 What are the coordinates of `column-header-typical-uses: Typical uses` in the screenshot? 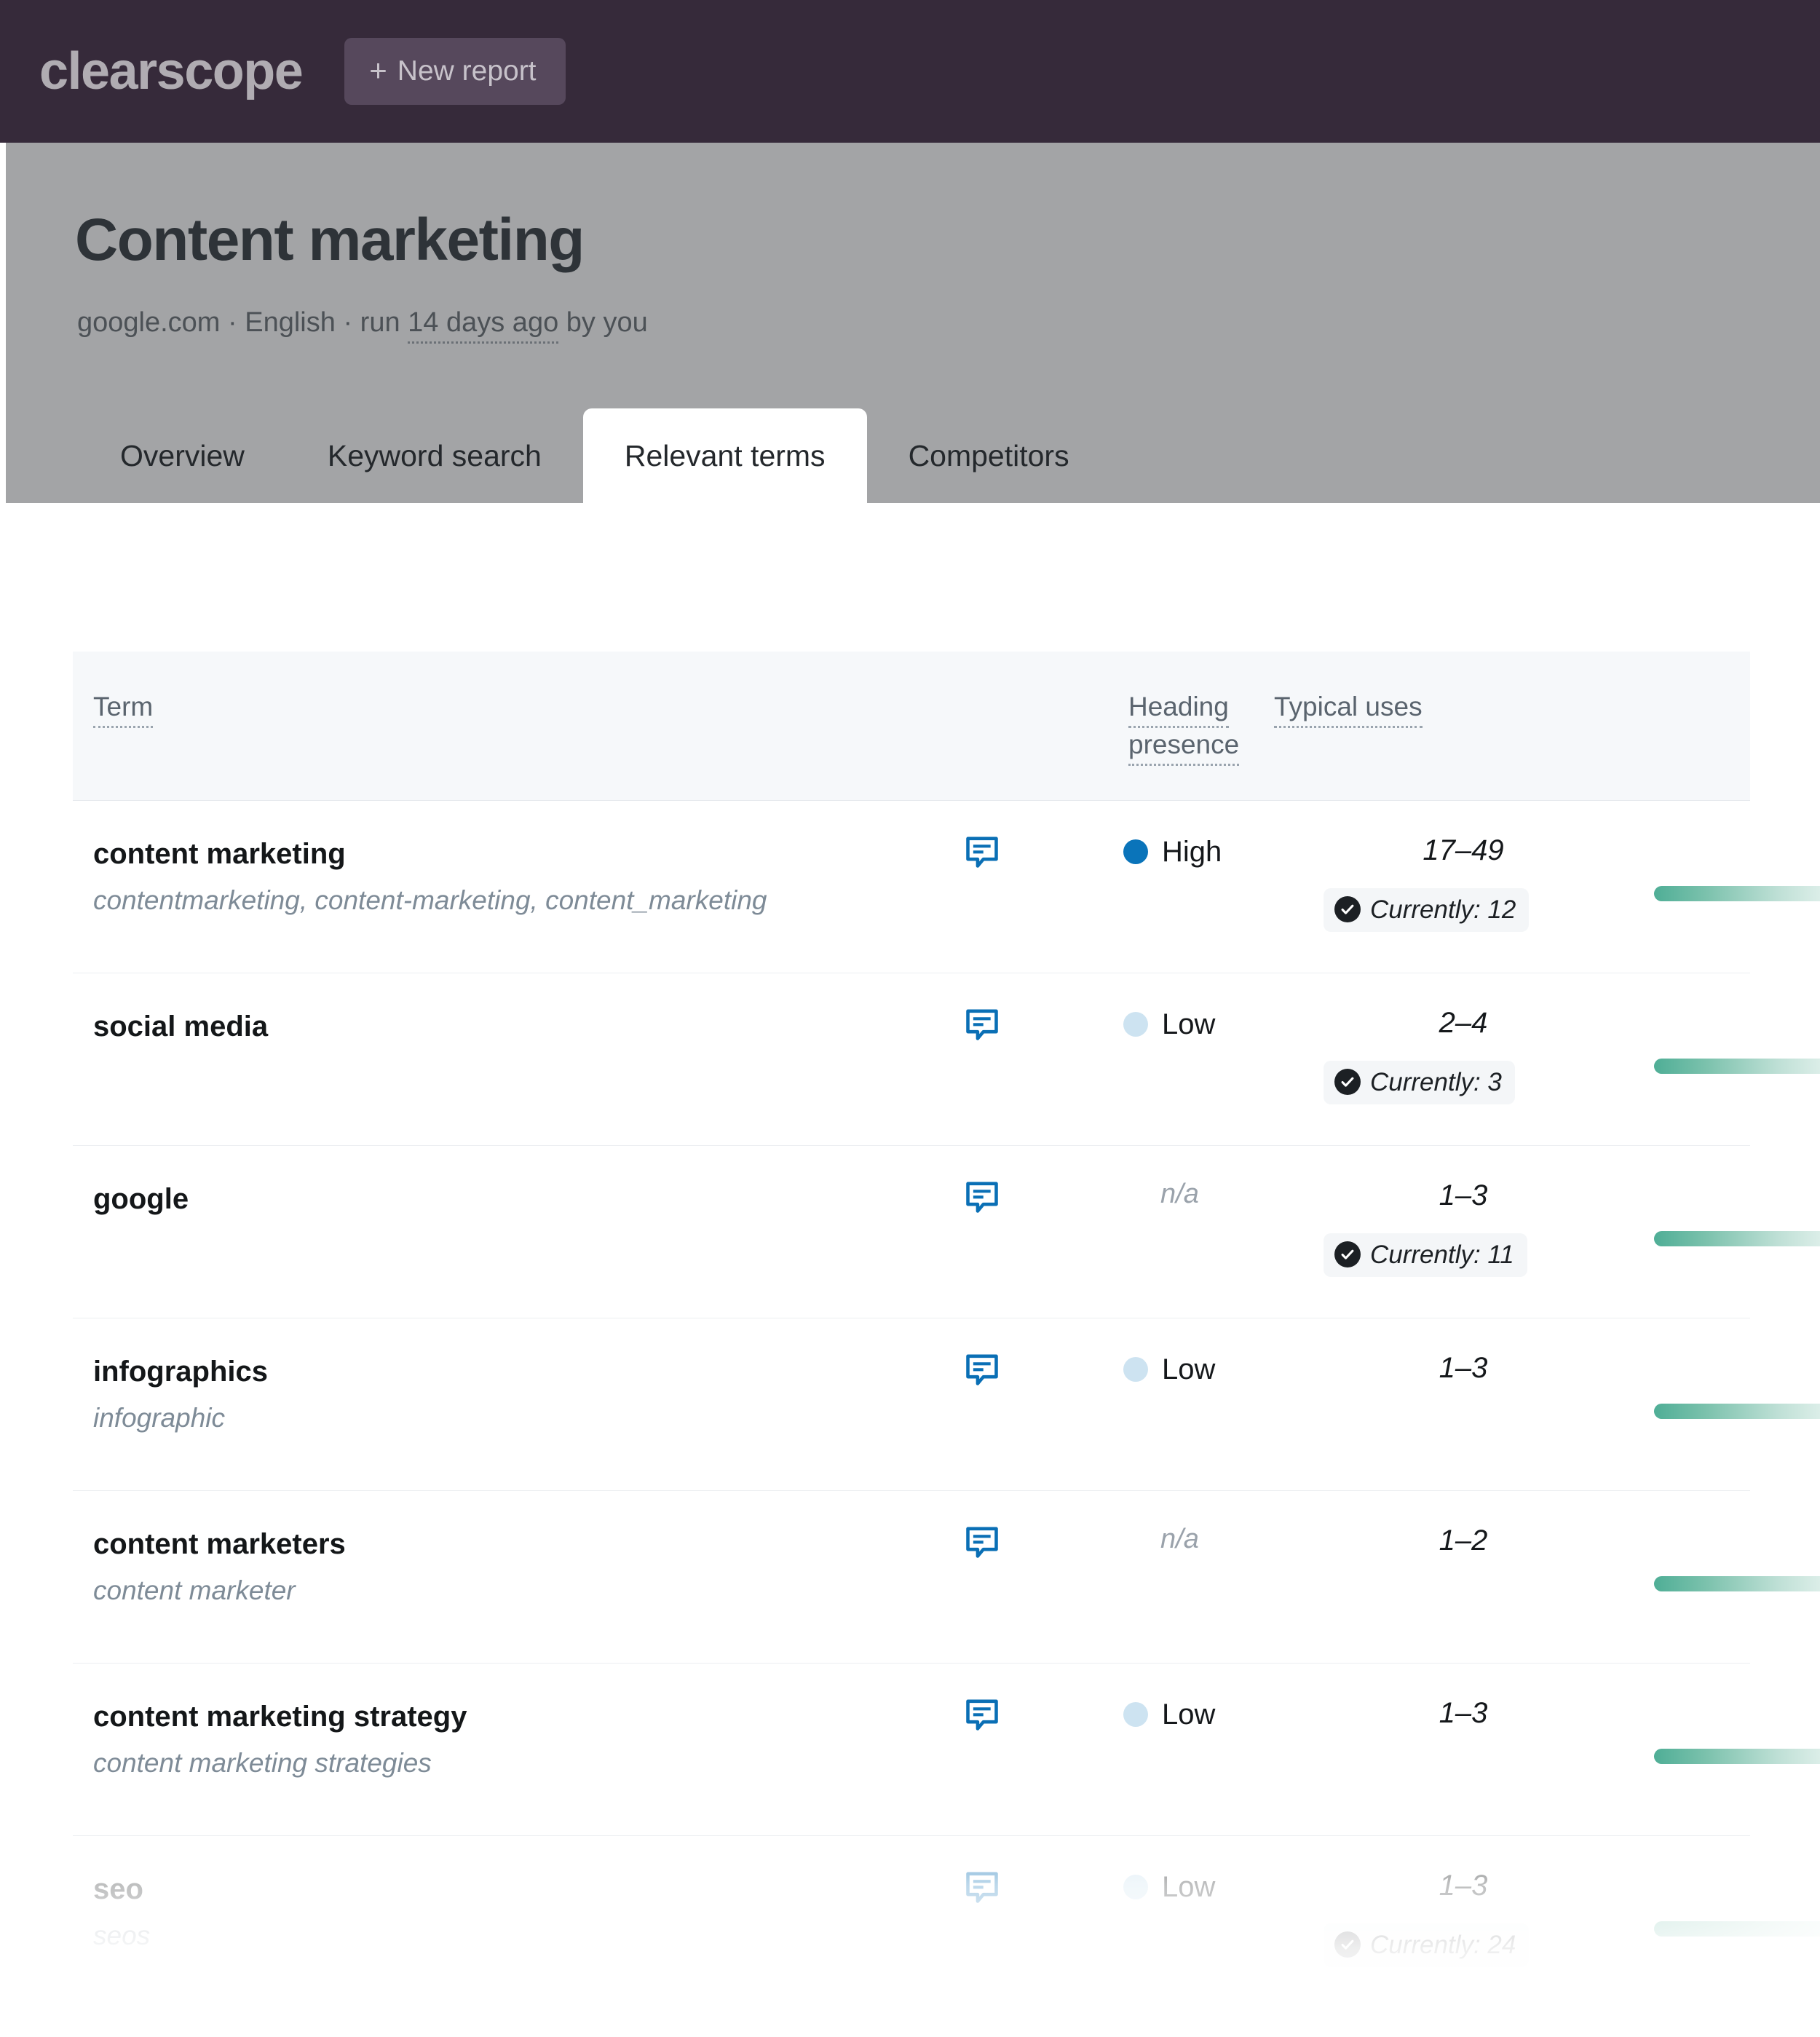 It's located at (1348, 709).